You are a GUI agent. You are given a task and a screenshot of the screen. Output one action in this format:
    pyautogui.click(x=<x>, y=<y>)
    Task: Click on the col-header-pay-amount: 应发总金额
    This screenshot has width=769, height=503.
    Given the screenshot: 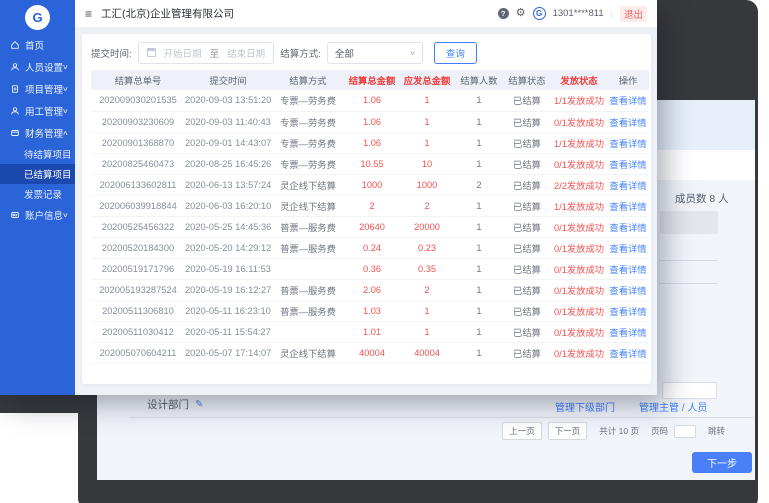 What is the action you would take?
    pyautogui.click(x=427, y=80)
    